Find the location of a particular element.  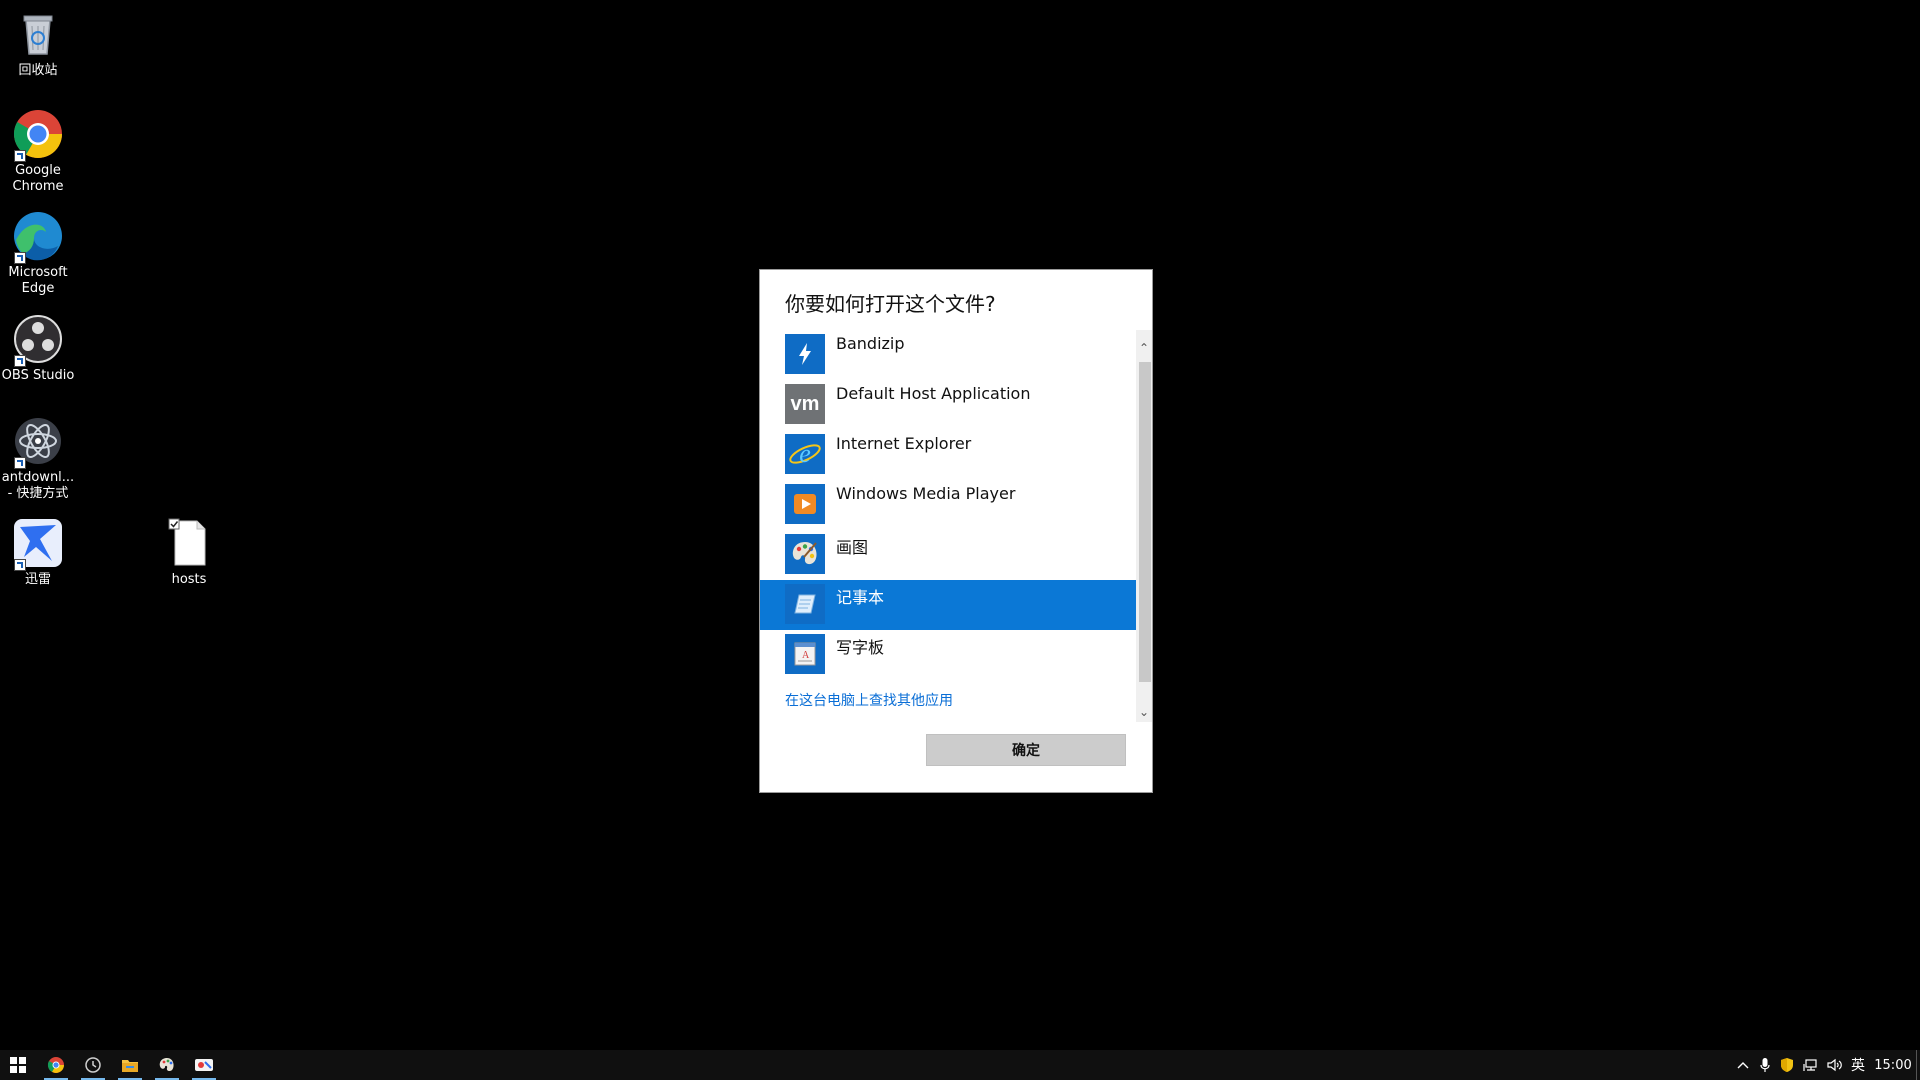

media-player-icon is located at coordinates (805, 504).